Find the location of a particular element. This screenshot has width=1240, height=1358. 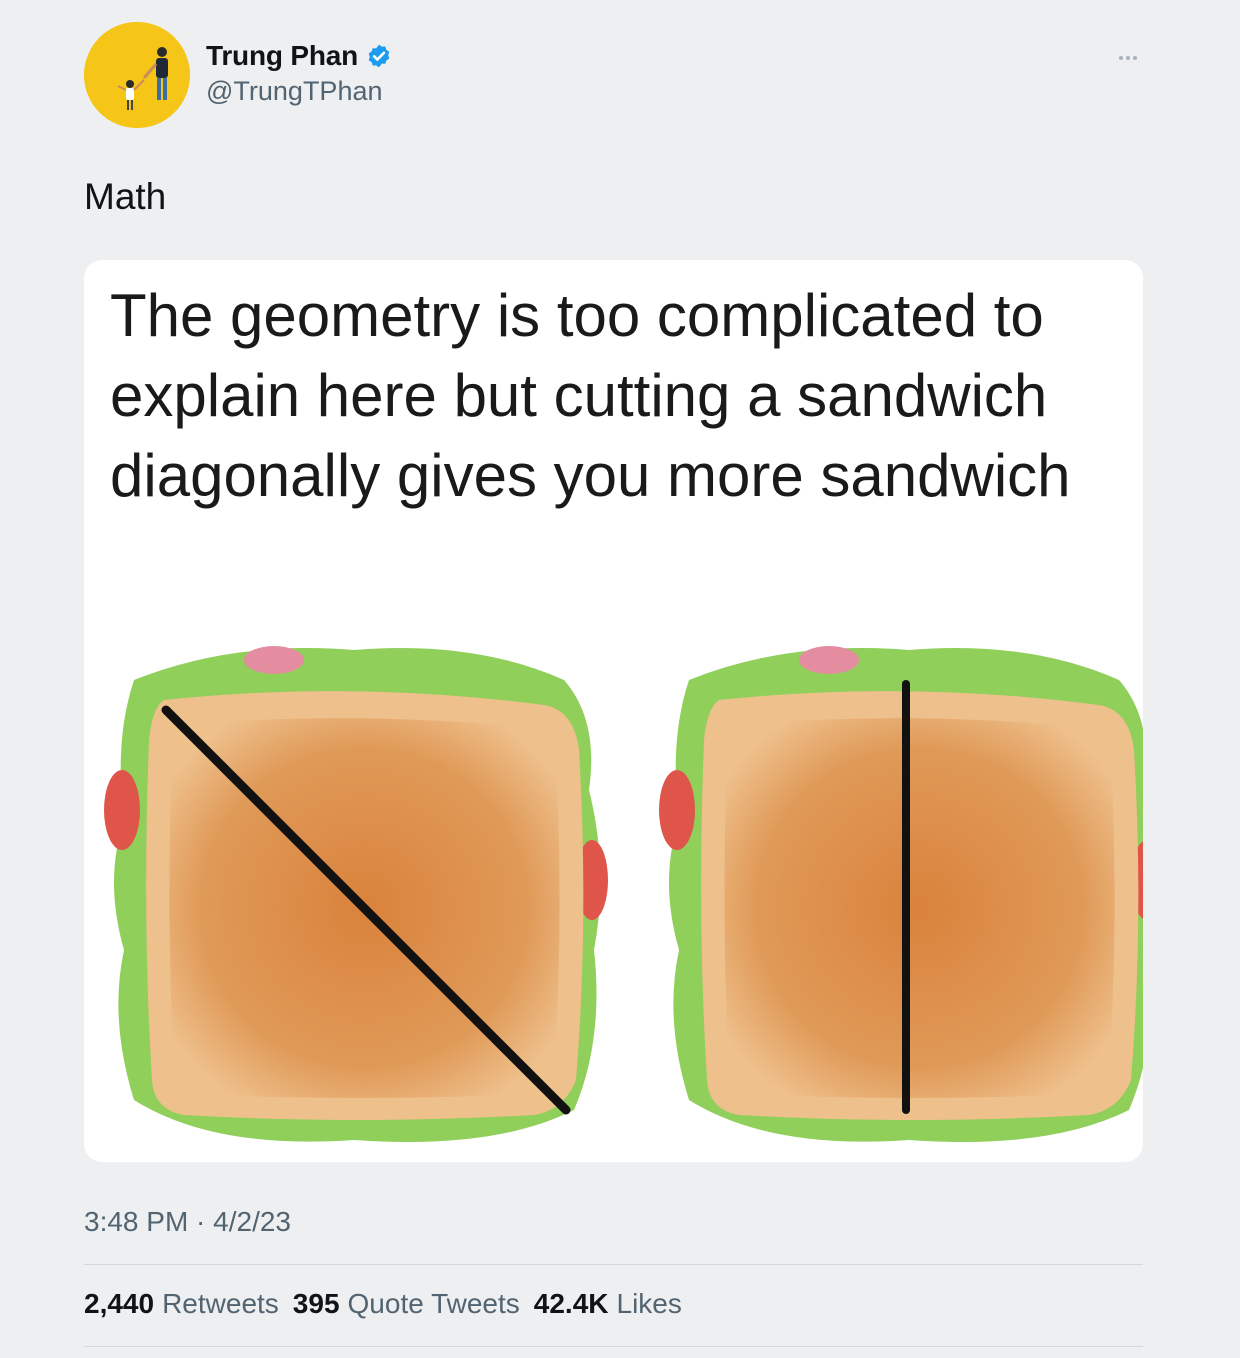

avatar is located at coordinates (137, 75).